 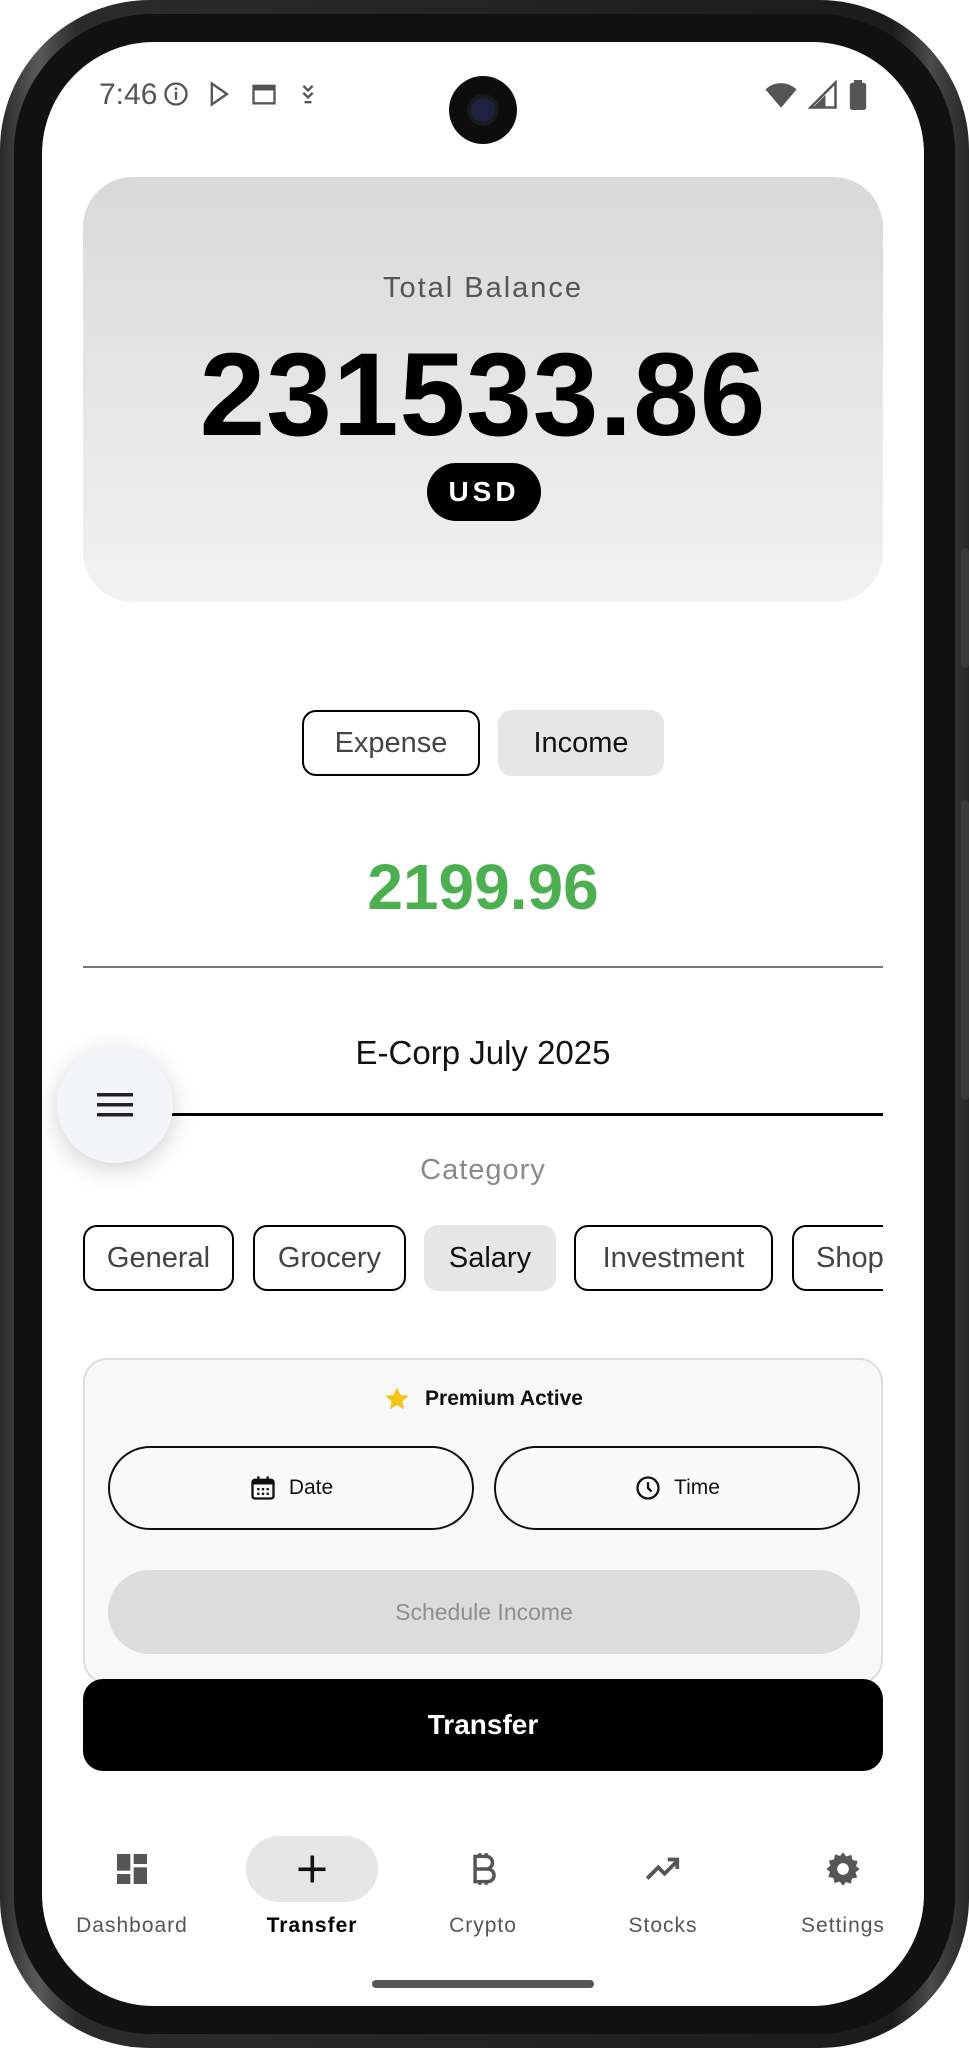 I want to click on status-bar: 7:46, so click(x=483, y=97).